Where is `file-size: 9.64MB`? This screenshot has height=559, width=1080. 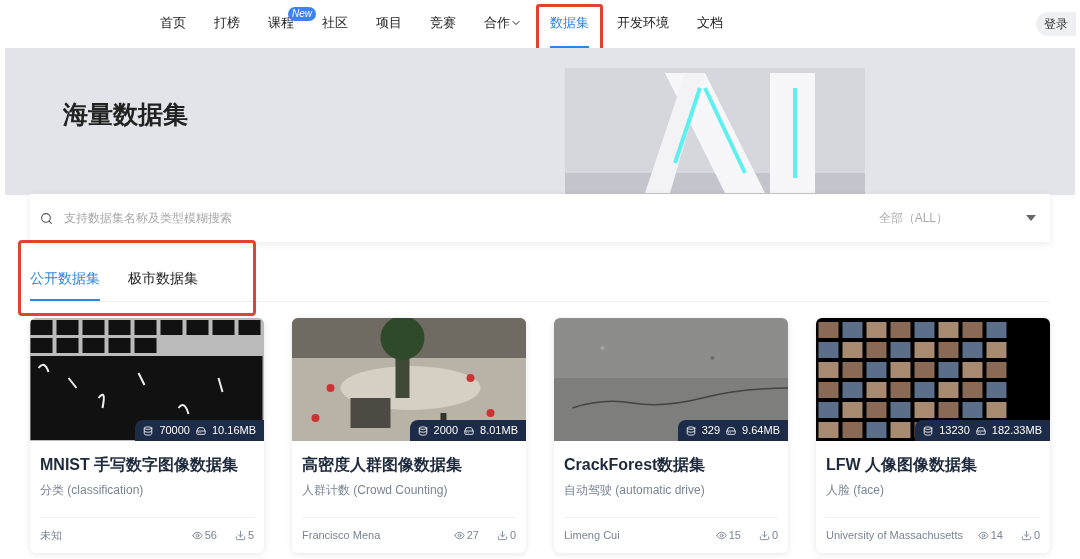
file-size: 9.64MB is located at coordinates (761, 431).